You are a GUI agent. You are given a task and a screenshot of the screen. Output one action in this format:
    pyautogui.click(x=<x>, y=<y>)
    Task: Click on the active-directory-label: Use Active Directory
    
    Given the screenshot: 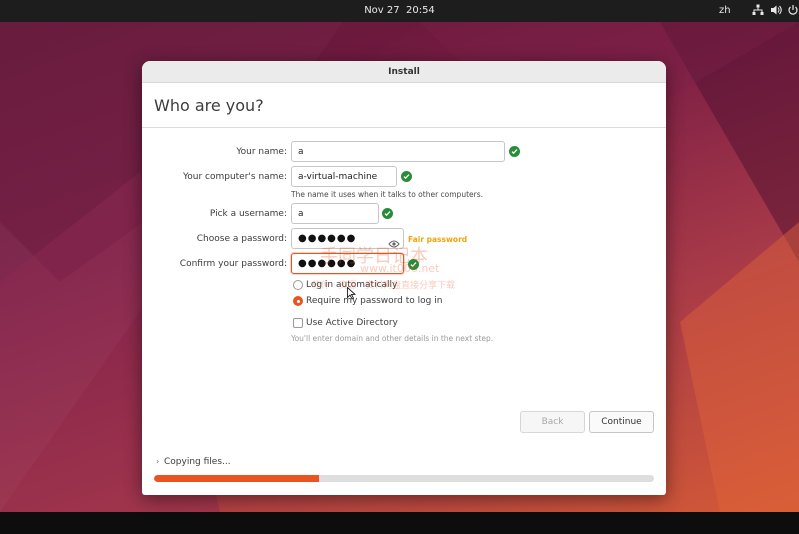 What is the action you would take?
    pyautogui.click(x=352, y=323)
    